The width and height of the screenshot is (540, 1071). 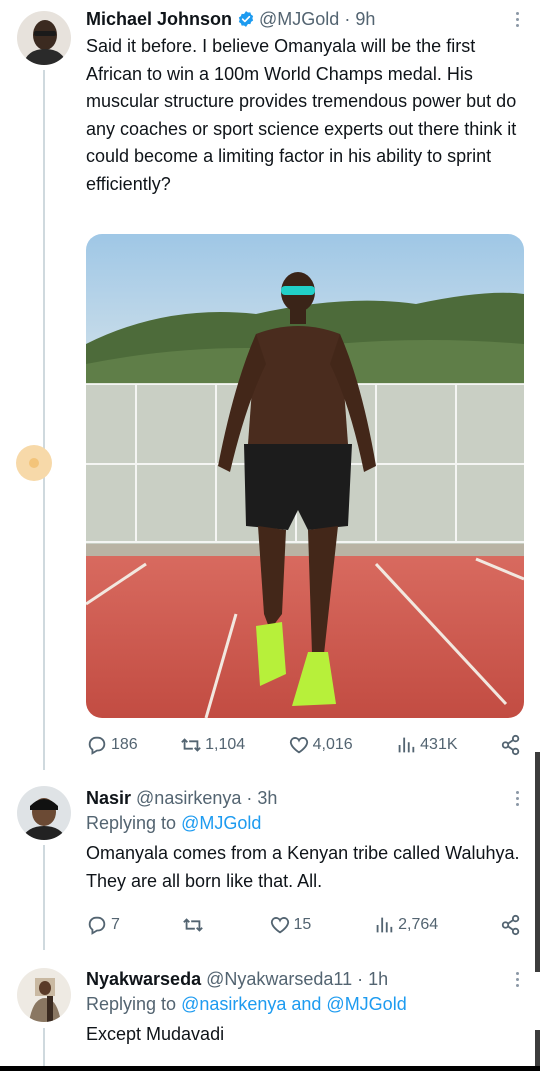 I want to click on display-name: Nyakwarseda, so click(x=143, y=979).